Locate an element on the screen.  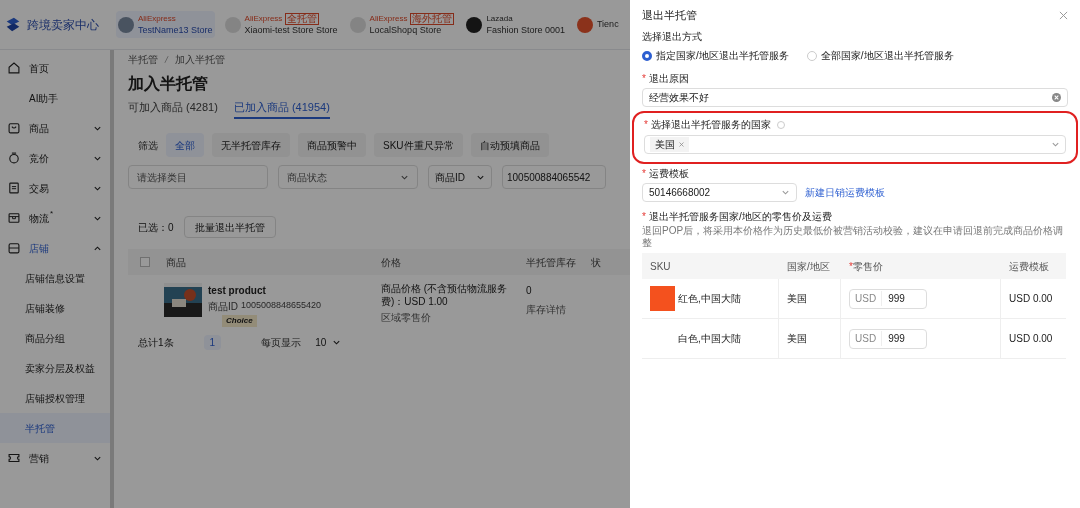
radio-button is located at coordinates (647, 55).